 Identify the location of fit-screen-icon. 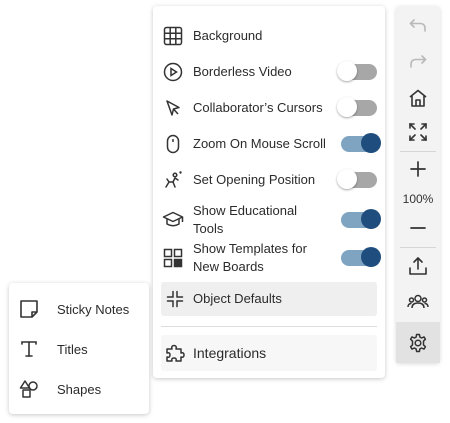
(418, 132).